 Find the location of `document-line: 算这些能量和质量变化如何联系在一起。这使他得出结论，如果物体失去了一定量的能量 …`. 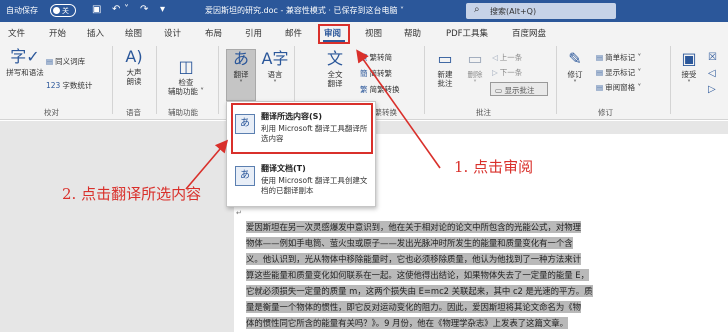

document-line: 算这些能量和质量变化如何联系在一起。这使他得出结论，如果物体失去了一定量的能量 … is located at coordinates (417, 275).